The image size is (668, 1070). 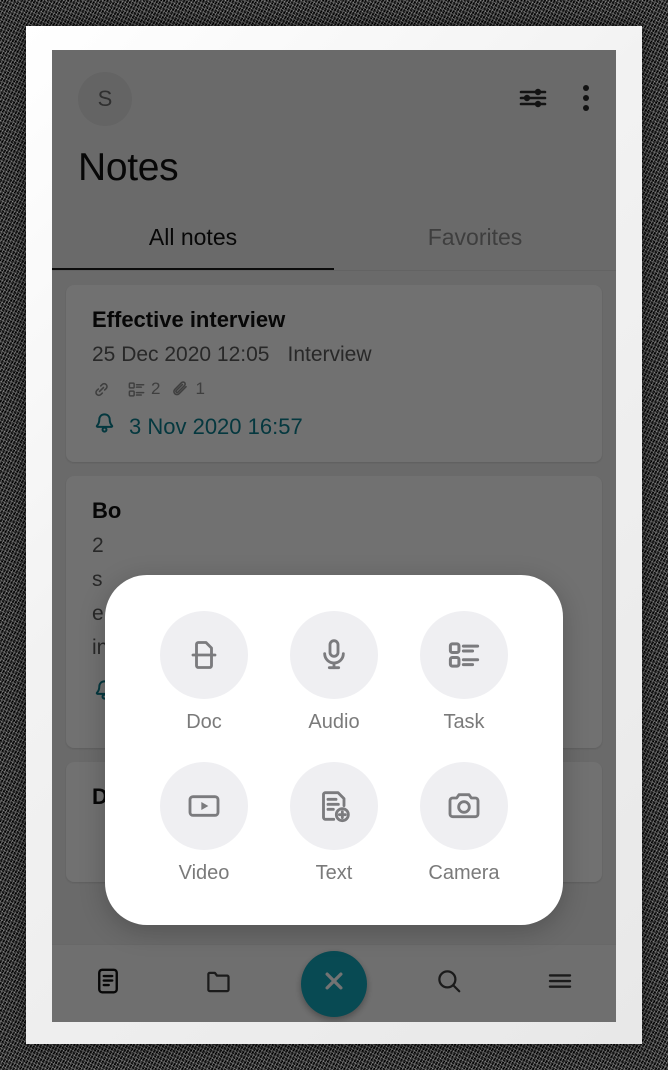 I want to click on create-option-video: Video, so click(x=204, y=823).